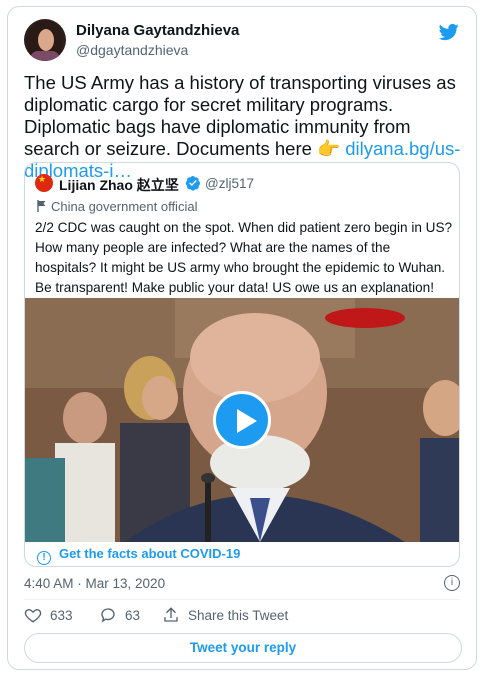 This screenshot has height=677, width=484. I want to click on quoted-tweet-header: ★ Lijian Zhao 赵立坚 @zlj517, so click(240, 183).